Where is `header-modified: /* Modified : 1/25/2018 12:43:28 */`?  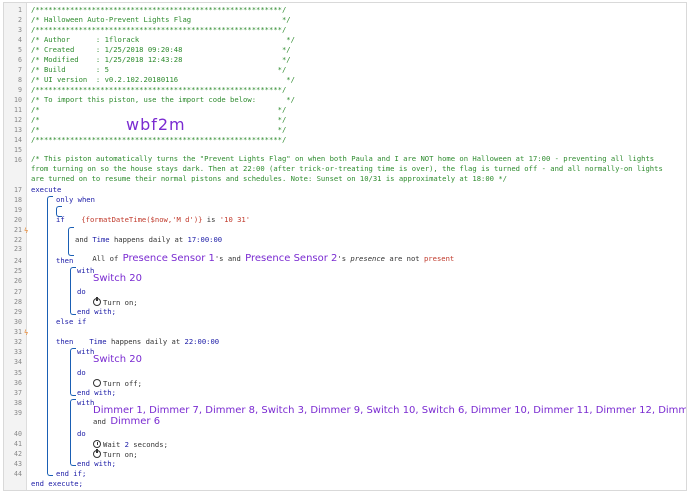
header-modified: /* Modified : 1/25/2018 12:43:28 */ is located at coordinates (161, 59).